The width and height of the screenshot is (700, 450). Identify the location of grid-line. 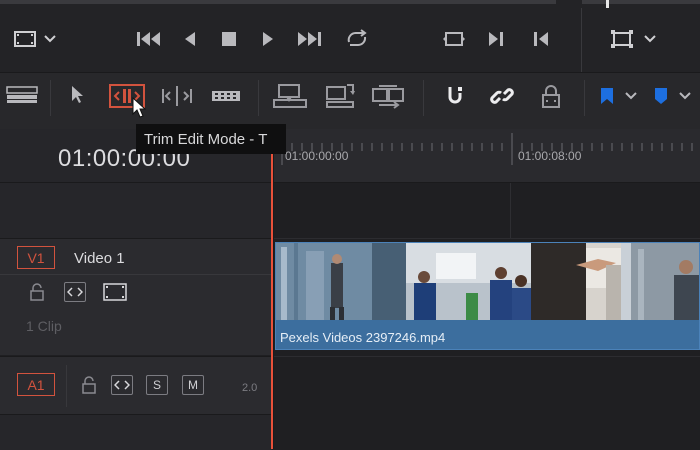
(510, 210).